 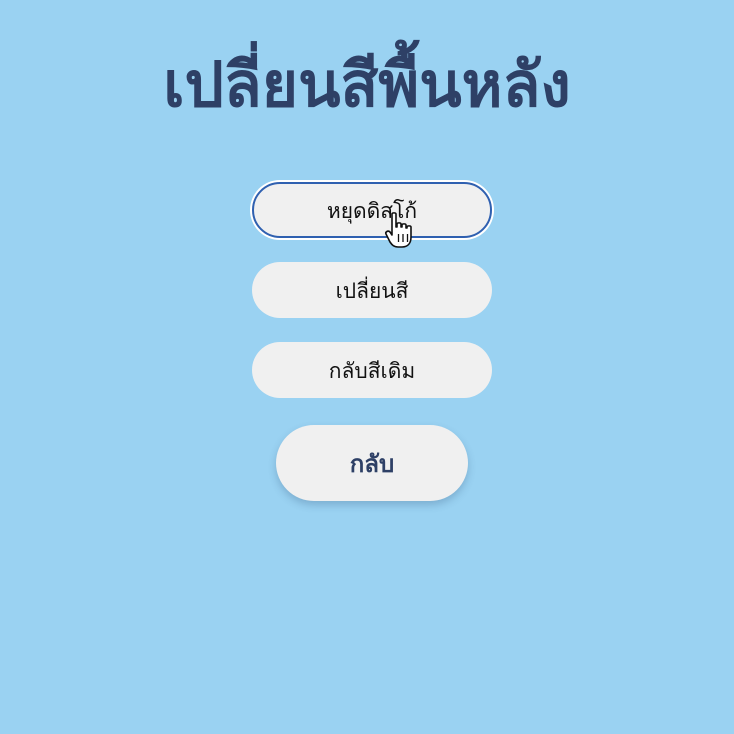 I want to click on stop-disco-button: หยุดดิสโก้, so click(x=372, y=210).